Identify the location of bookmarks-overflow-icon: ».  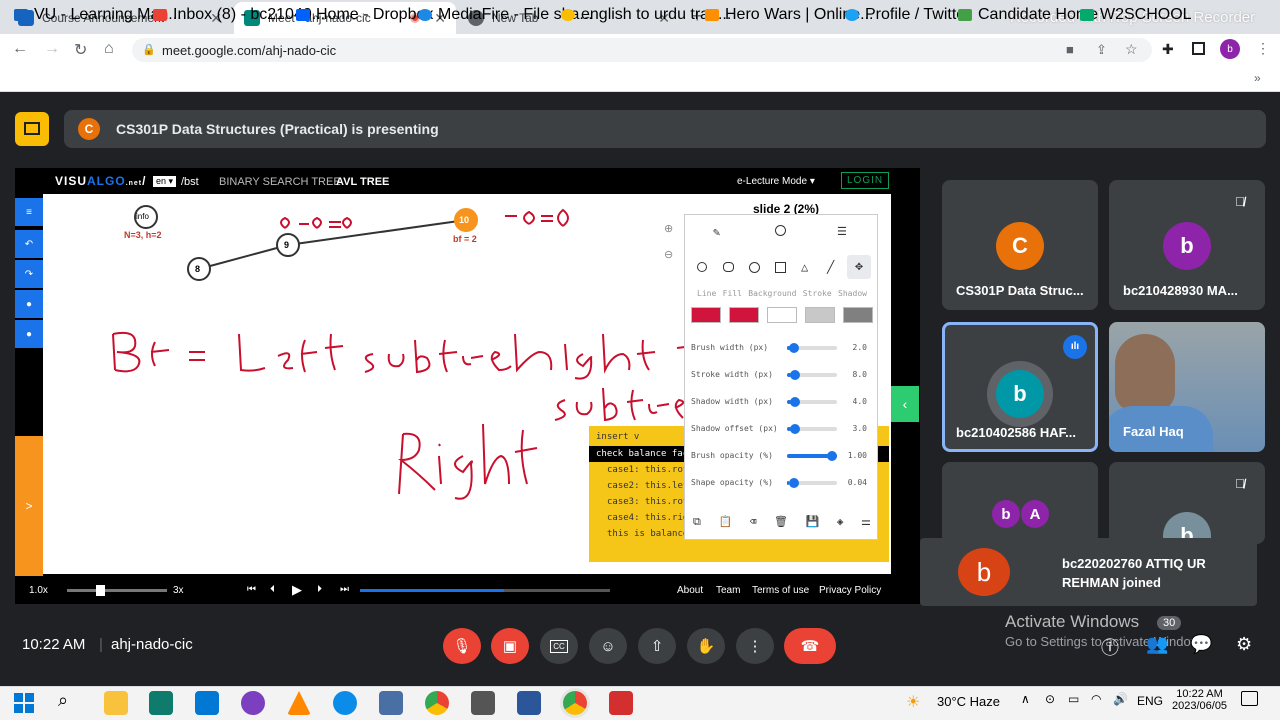
(1257, 78).